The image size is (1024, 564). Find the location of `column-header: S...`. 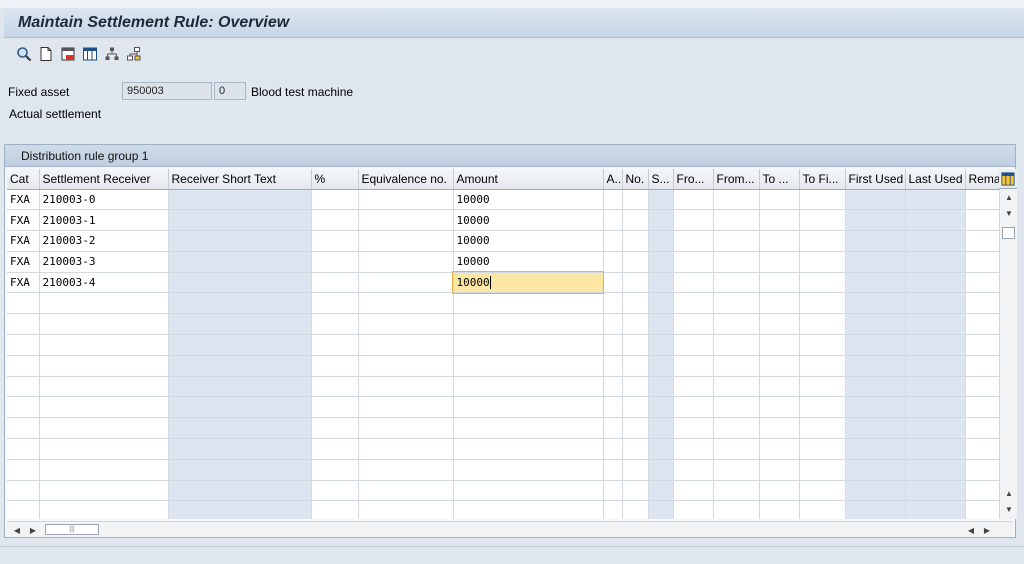

column-header: S... is located at coordinates (661, 179).